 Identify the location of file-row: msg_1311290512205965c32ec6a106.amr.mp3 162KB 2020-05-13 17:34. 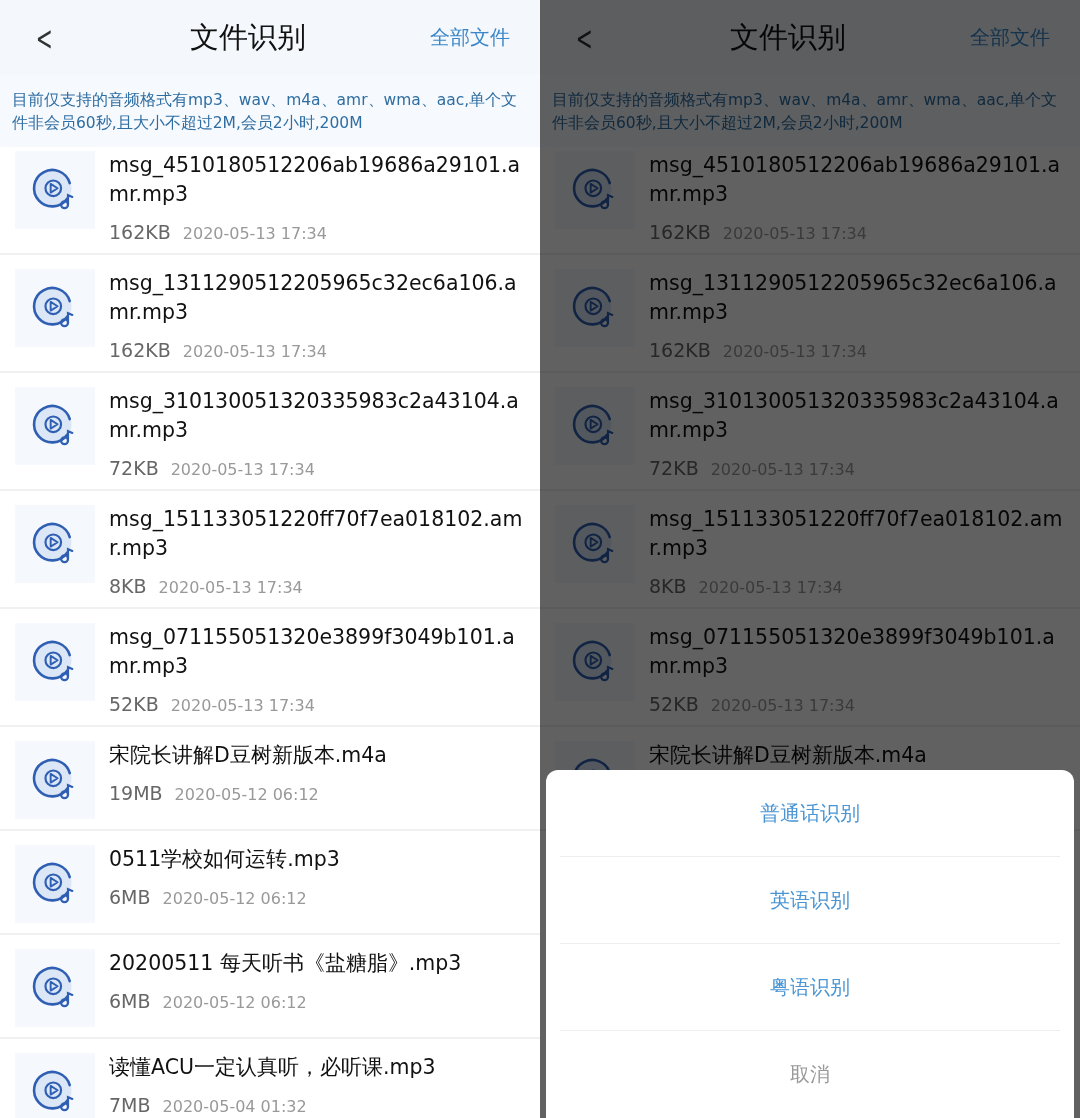
(270, 314).